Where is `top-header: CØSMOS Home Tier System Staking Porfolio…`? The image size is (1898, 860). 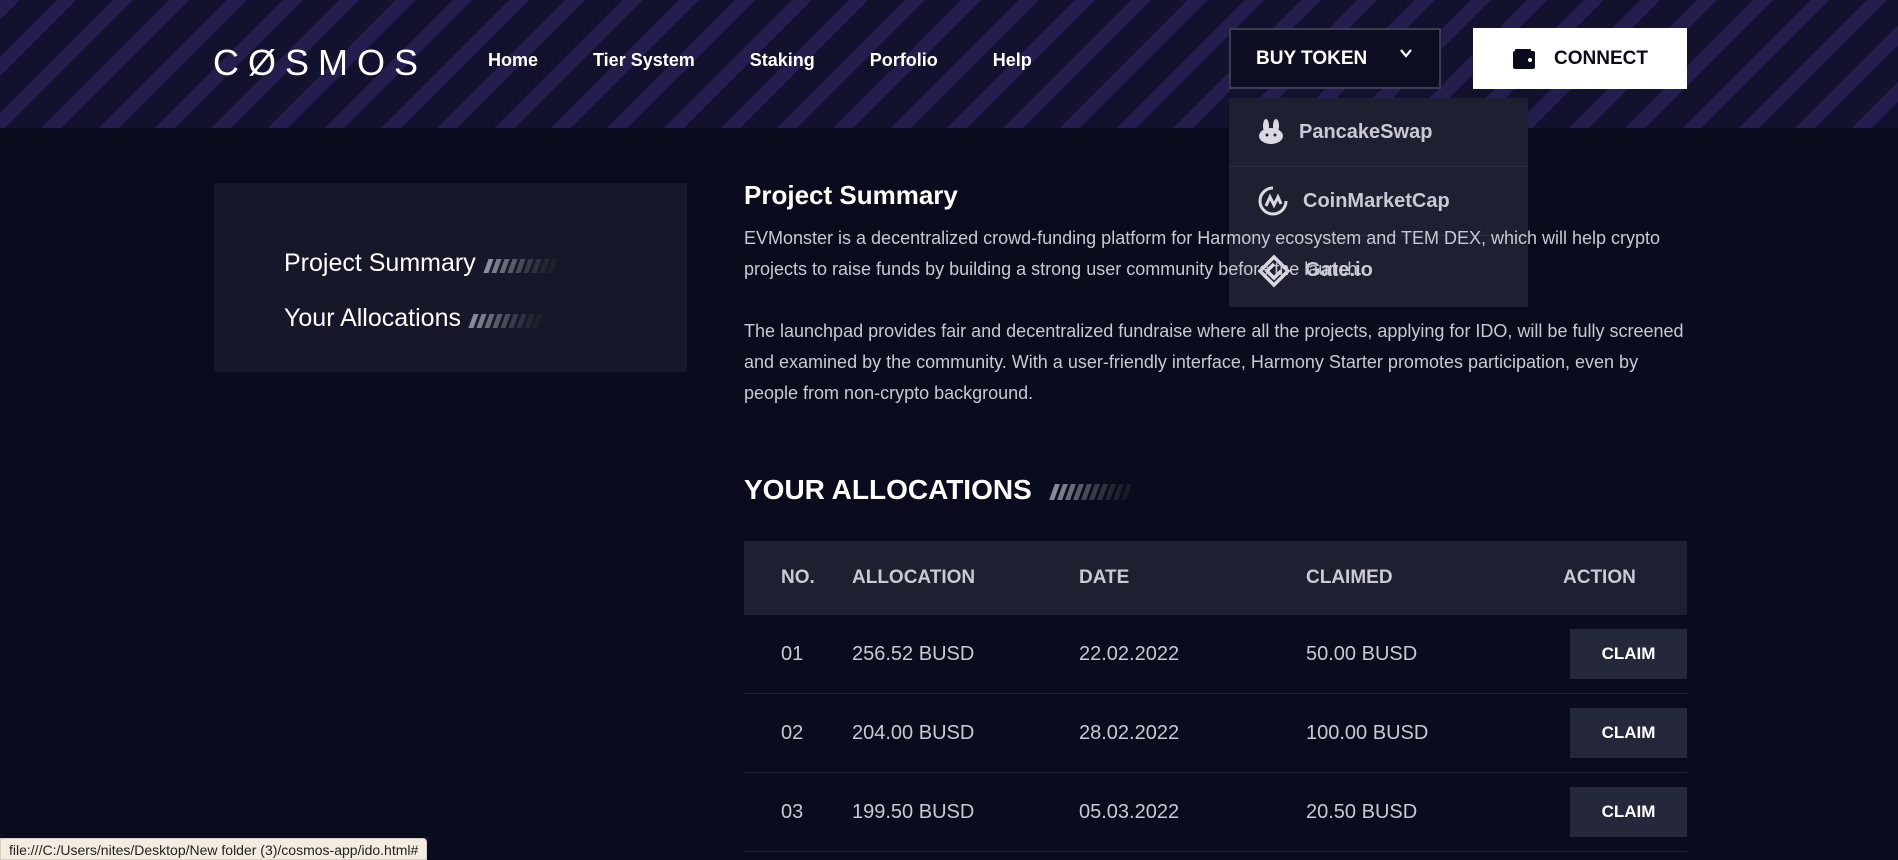 top-header: CØSMOS Home Tier System Staking Porfolio… is located at coordinates (949, 64).